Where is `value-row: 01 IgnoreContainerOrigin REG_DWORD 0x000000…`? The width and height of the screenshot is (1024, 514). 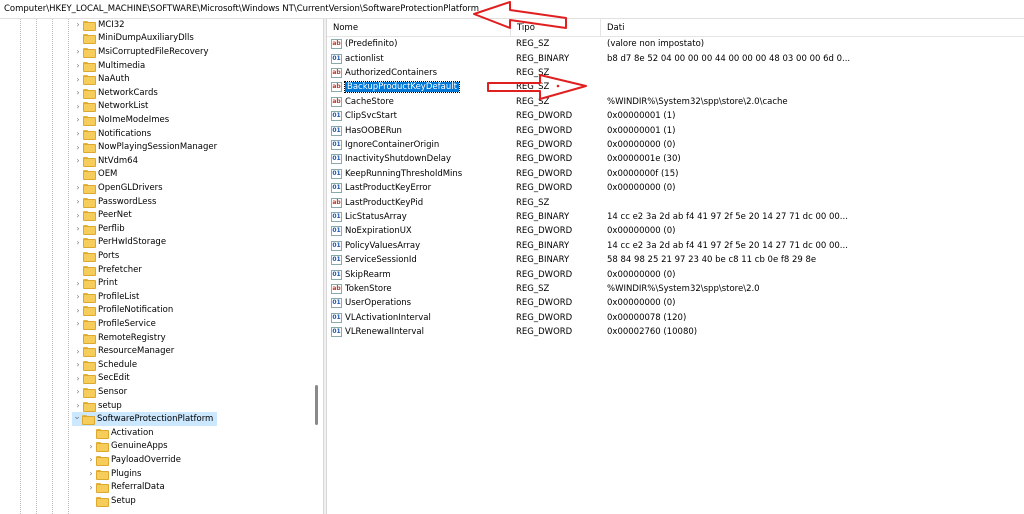 value-row: 01 IgnoreContainerOrigin REG_DWORD 0x000000… is located at coordinates (675, 145).